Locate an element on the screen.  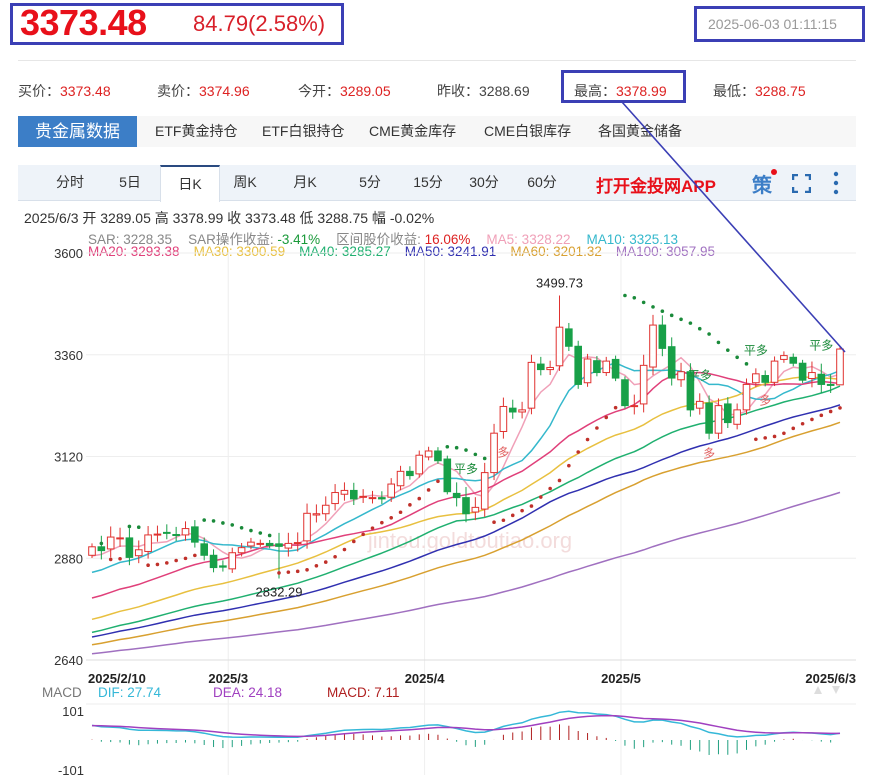
y-tick-label: 3360 is located at coordinates (68, 355).